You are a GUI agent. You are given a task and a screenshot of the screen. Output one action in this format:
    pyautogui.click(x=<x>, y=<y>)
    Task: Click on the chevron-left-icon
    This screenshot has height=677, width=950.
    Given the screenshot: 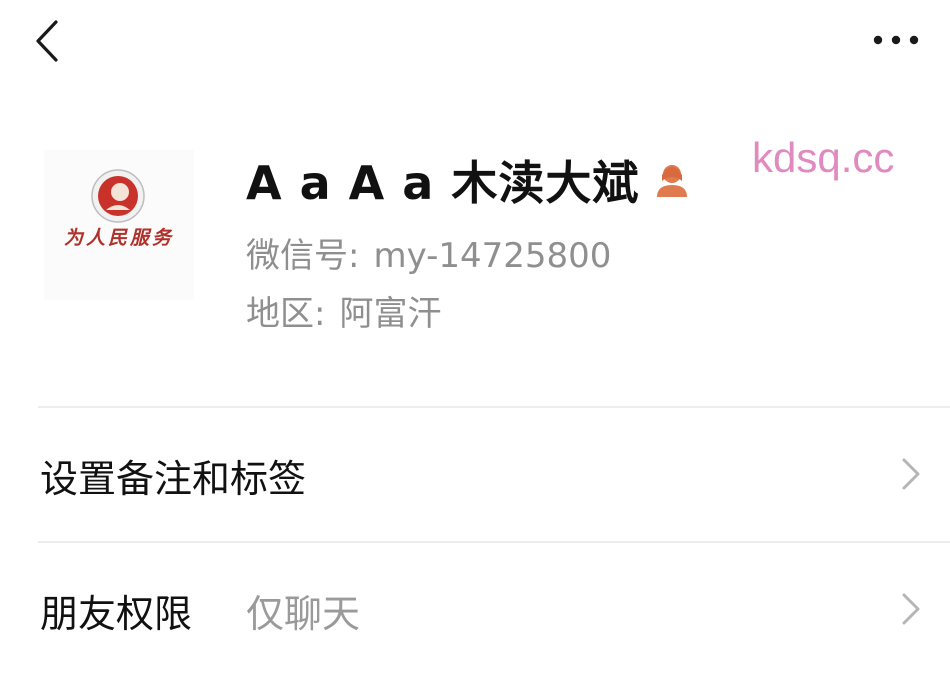 What is the action you would take?
    pyautogui.click(x=47, y=41)
    